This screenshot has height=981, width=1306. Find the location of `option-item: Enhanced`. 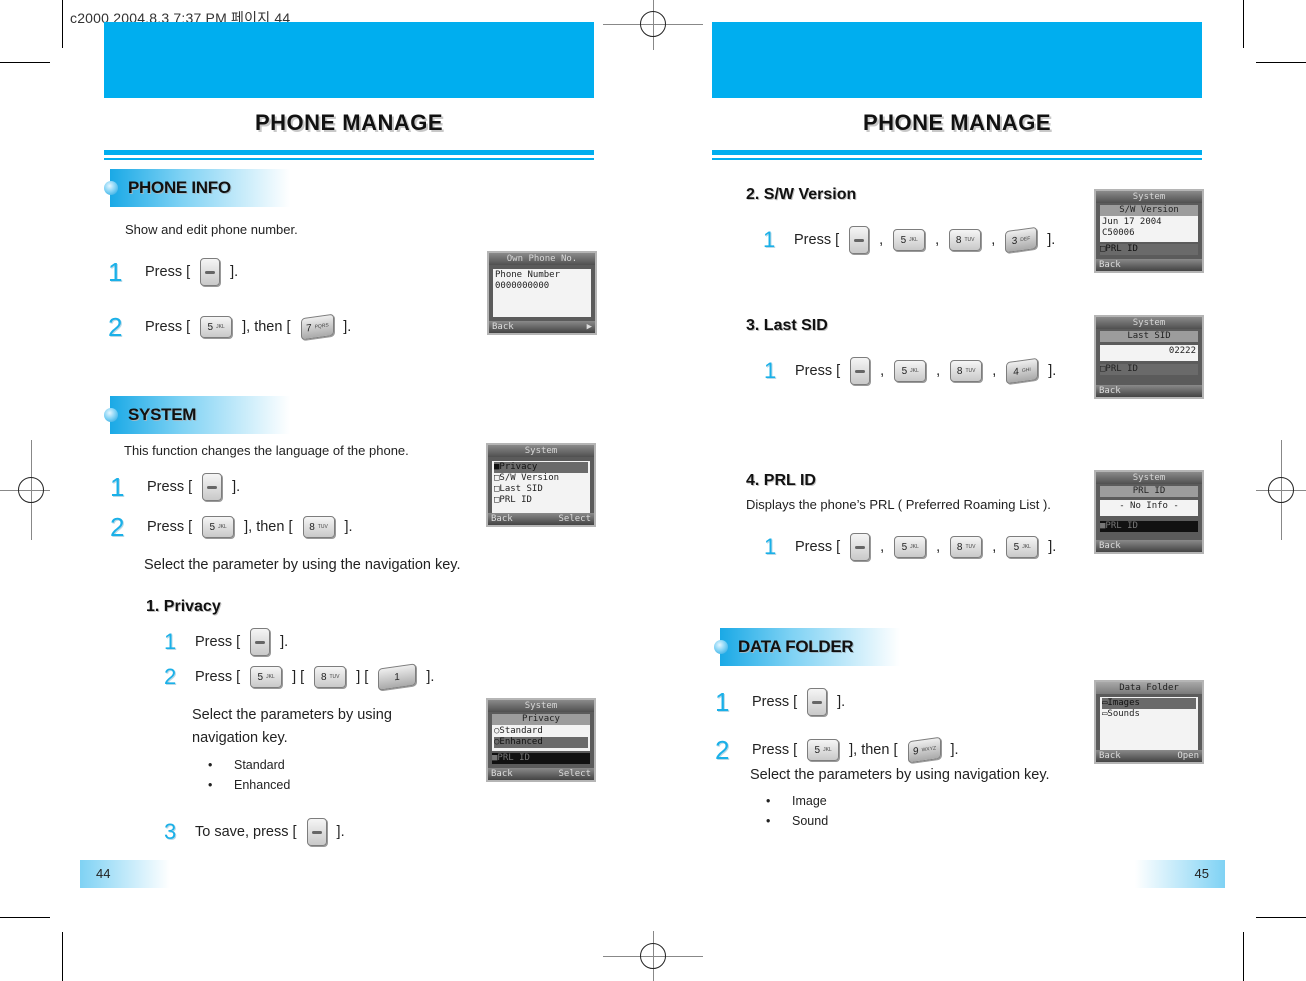

option-item: Enhanced is located at coordinates (249, 785).